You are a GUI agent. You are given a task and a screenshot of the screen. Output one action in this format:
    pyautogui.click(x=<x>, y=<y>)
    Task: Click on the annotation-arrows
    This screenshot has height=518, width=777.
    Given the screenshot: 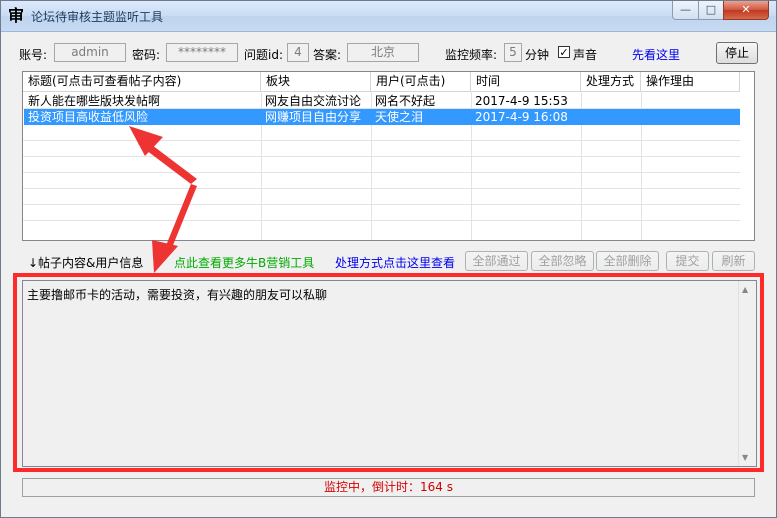 What is the action you would take?
    pyautogui.click(x=163, y=199)
    